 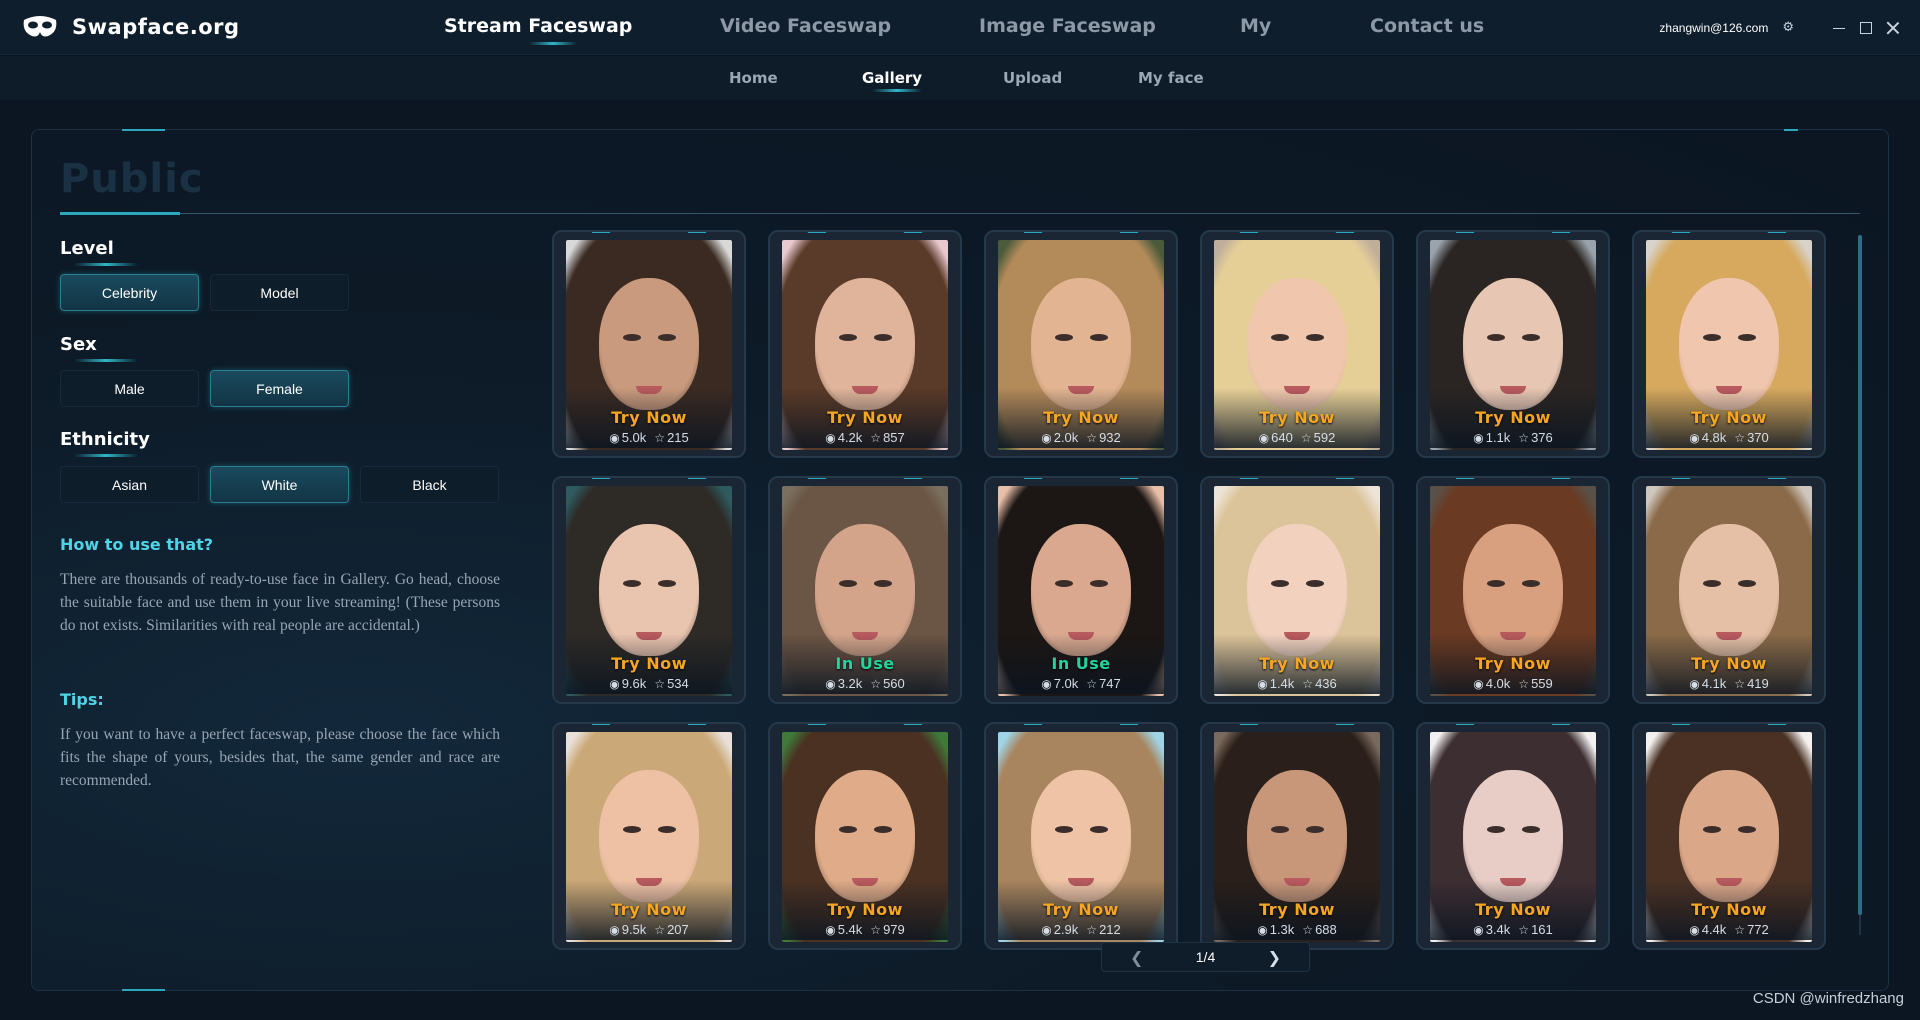 What do you see at coordinates (805, 26) in the screenshot?
I see `nav-video-faceswap: Video Faceswap` at bounding box center [805, 26].